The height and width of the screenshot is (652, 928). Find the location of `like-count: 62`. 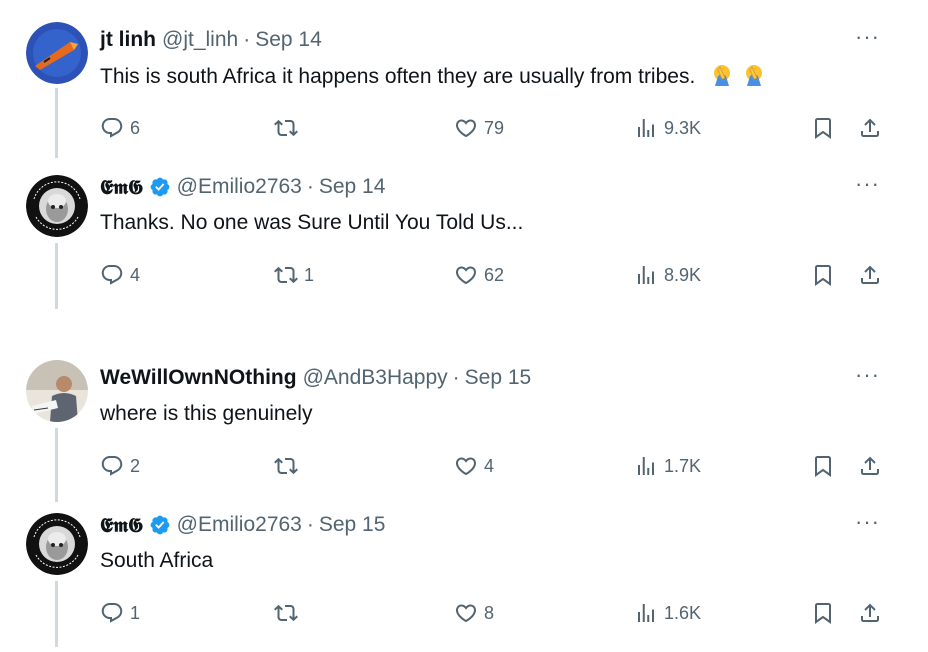

like-count: 62 is located at coordinates (494, 274).